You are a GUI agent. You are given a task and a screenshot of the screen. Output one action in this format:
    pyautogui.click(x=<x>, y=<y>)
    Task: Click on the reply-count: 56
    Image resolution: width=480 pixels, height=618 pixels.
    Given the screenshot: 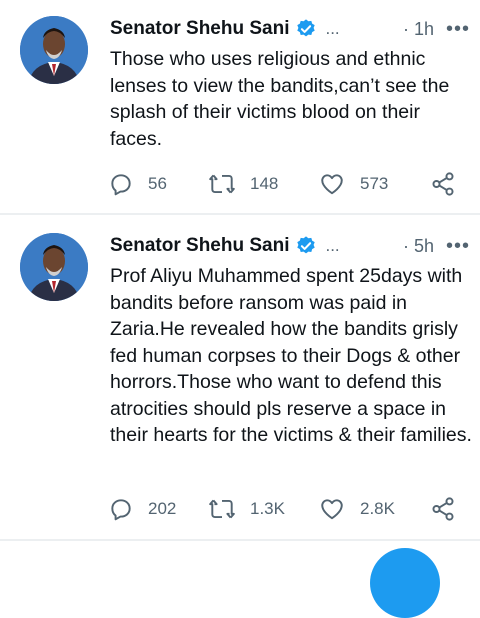 What is the action you would take?
    pyautogui.click(x=157, y=183)
    